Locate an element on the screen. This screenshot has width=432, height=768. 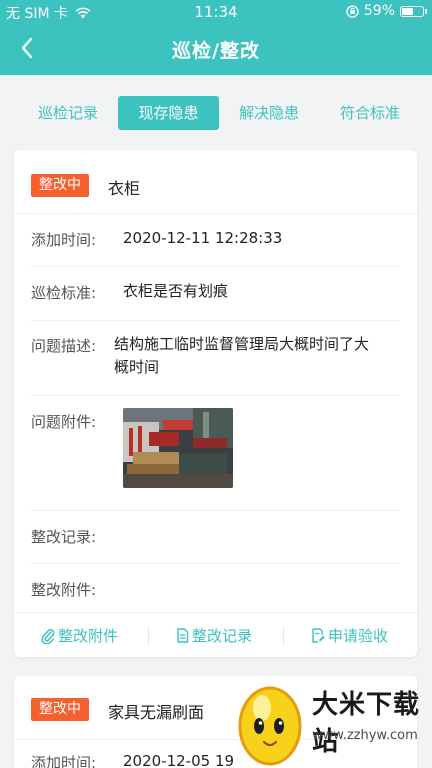
rectify-attachment-button: 整改附件 is located at coordinates (79, 635).